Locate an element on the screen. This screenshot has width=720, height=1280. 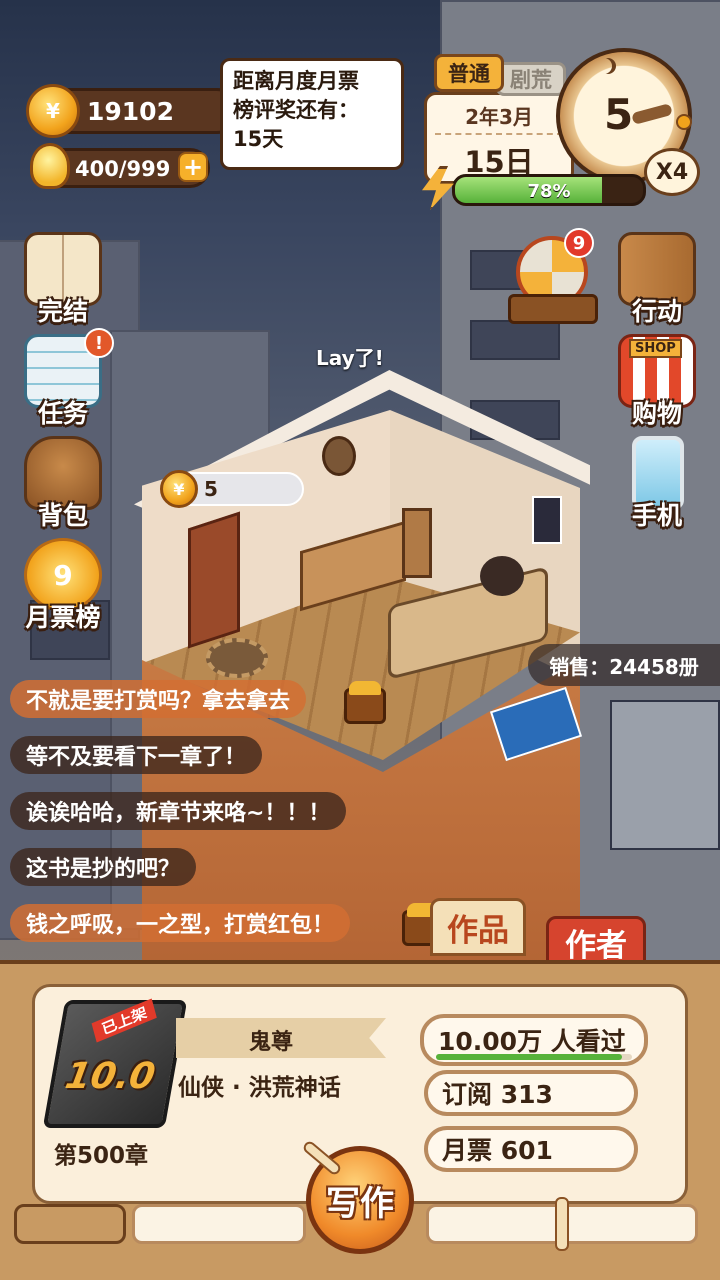
readers-count: 10.00万 人看过 is located at coordinates (532, 1041).